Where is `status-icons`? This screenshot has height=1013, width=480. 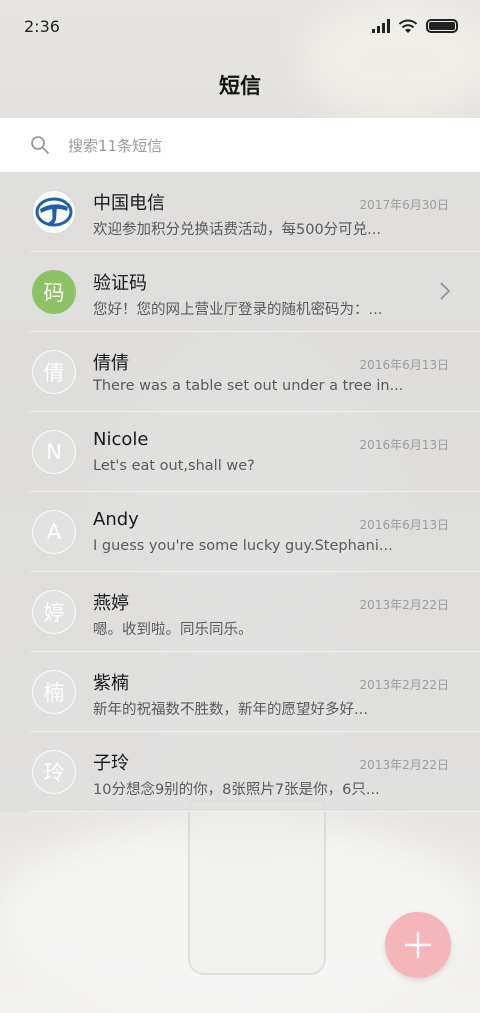
status-icons is located at coordinates (415, 26).